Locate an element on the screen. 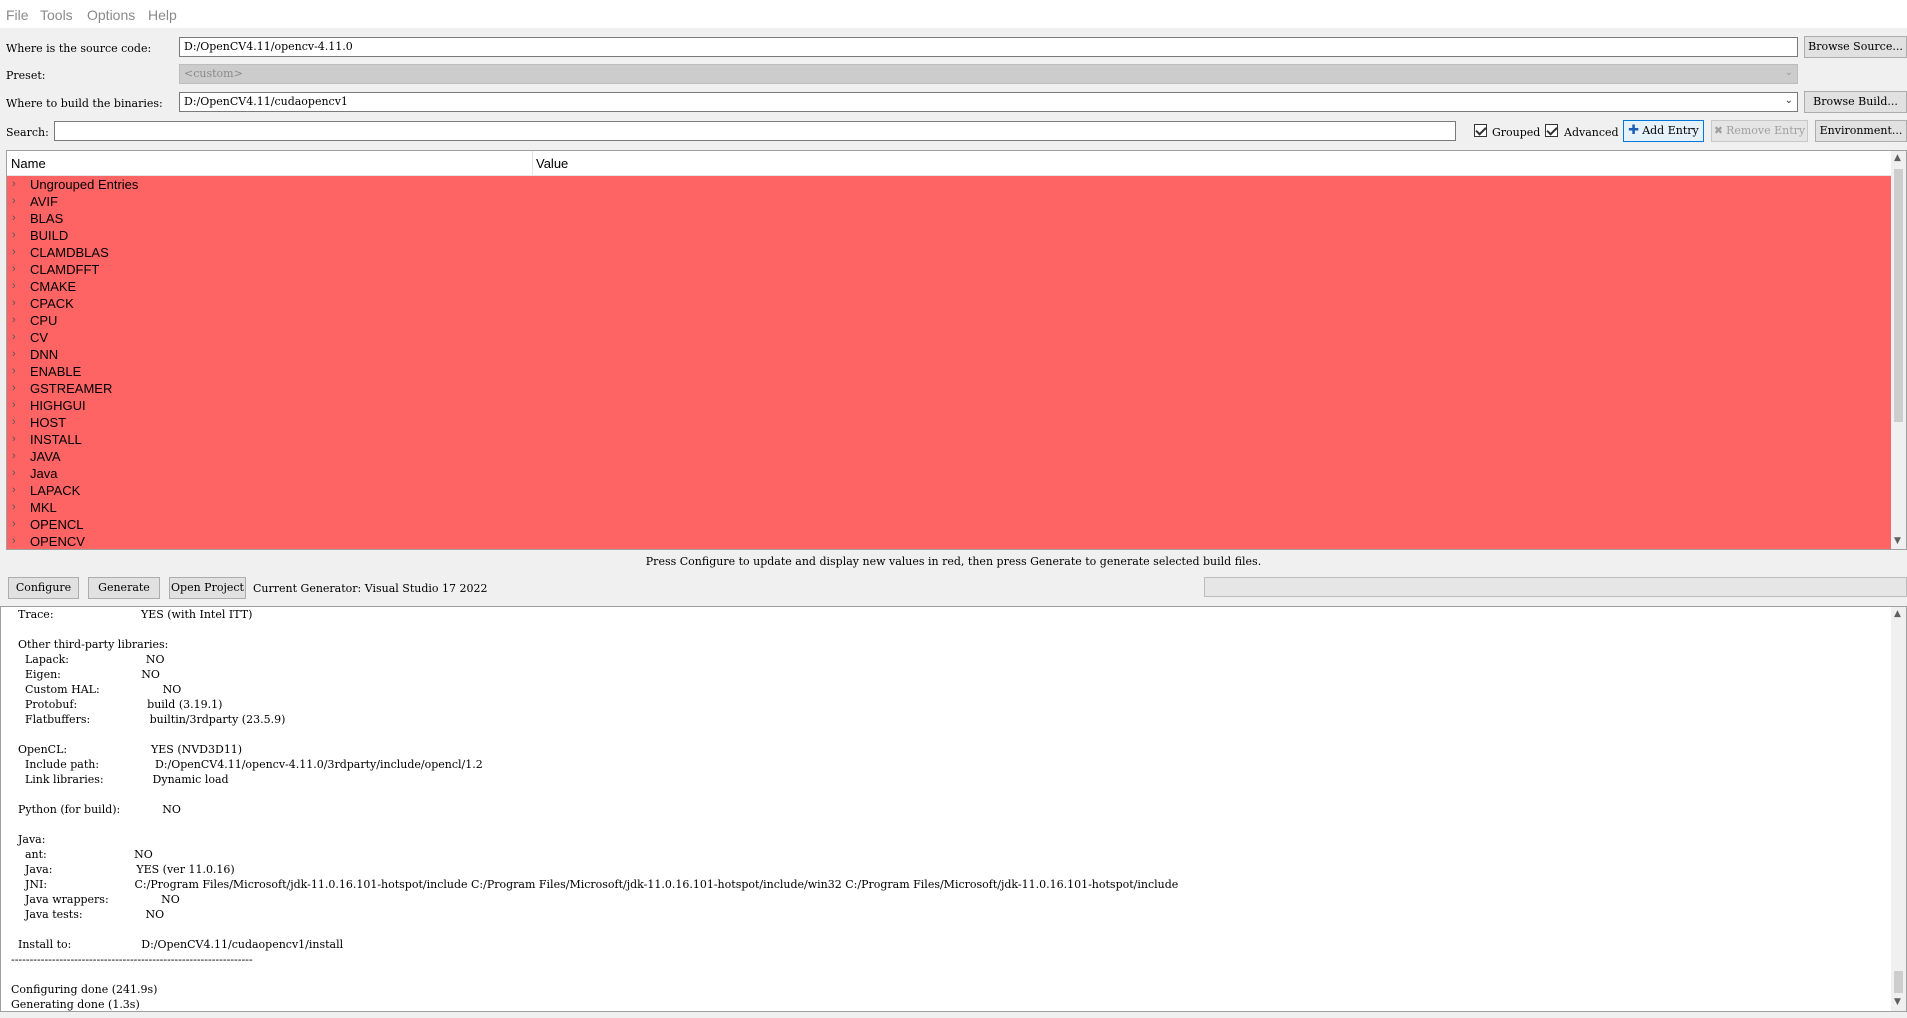 The height and width of the screenshot is (1018, 1907). tree-row-name: CPACK is located at coordinates (52, 303).